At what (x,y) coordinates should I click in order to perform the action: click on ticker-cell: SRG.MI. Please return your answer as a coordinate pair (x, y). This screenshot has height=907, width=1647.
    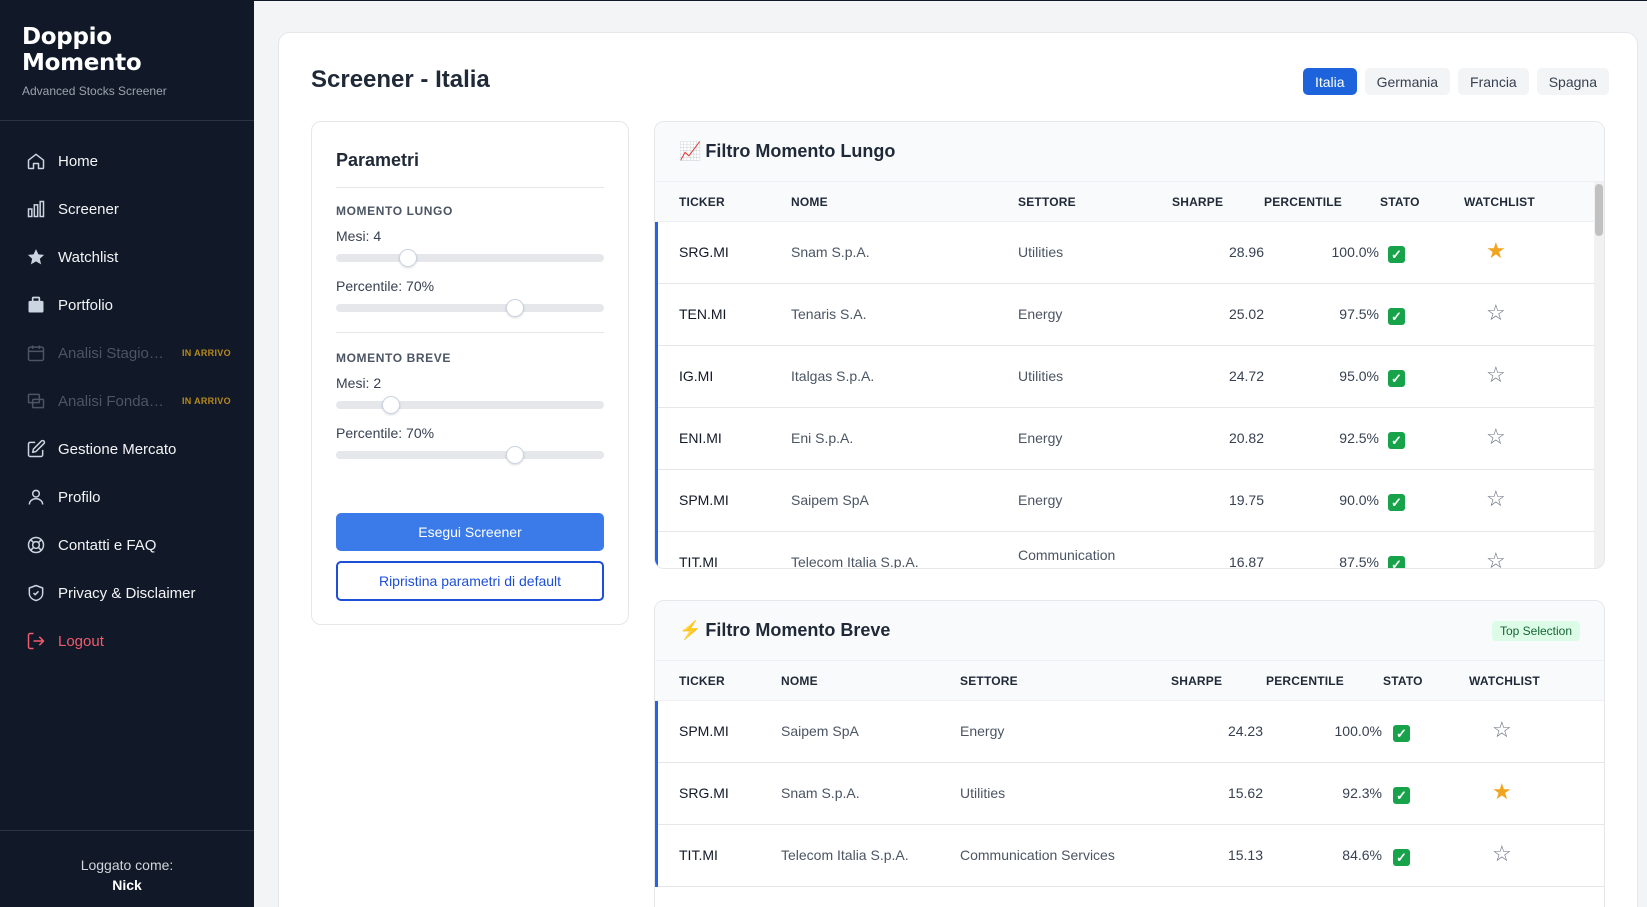
    Looking at the image, I should click on (704, 793).